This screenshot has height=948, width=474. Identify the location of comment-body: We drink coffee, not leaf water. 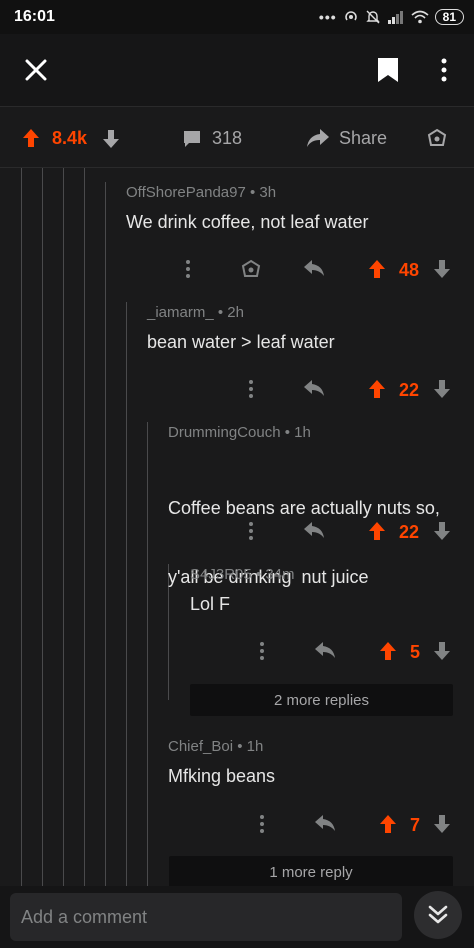
(247, 222).